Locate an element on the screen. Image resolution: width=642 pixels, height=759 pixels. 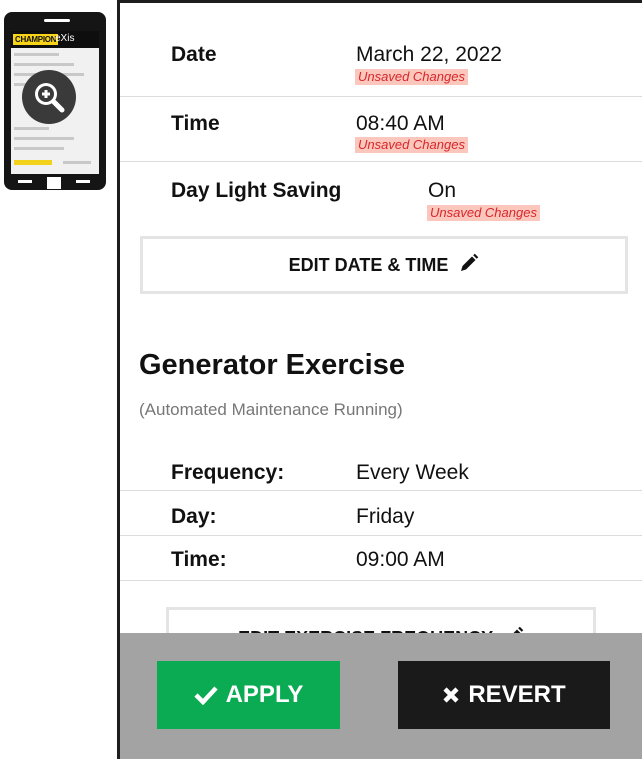
exercise-title: Generator Exercise is located at coordinates (272, 365).